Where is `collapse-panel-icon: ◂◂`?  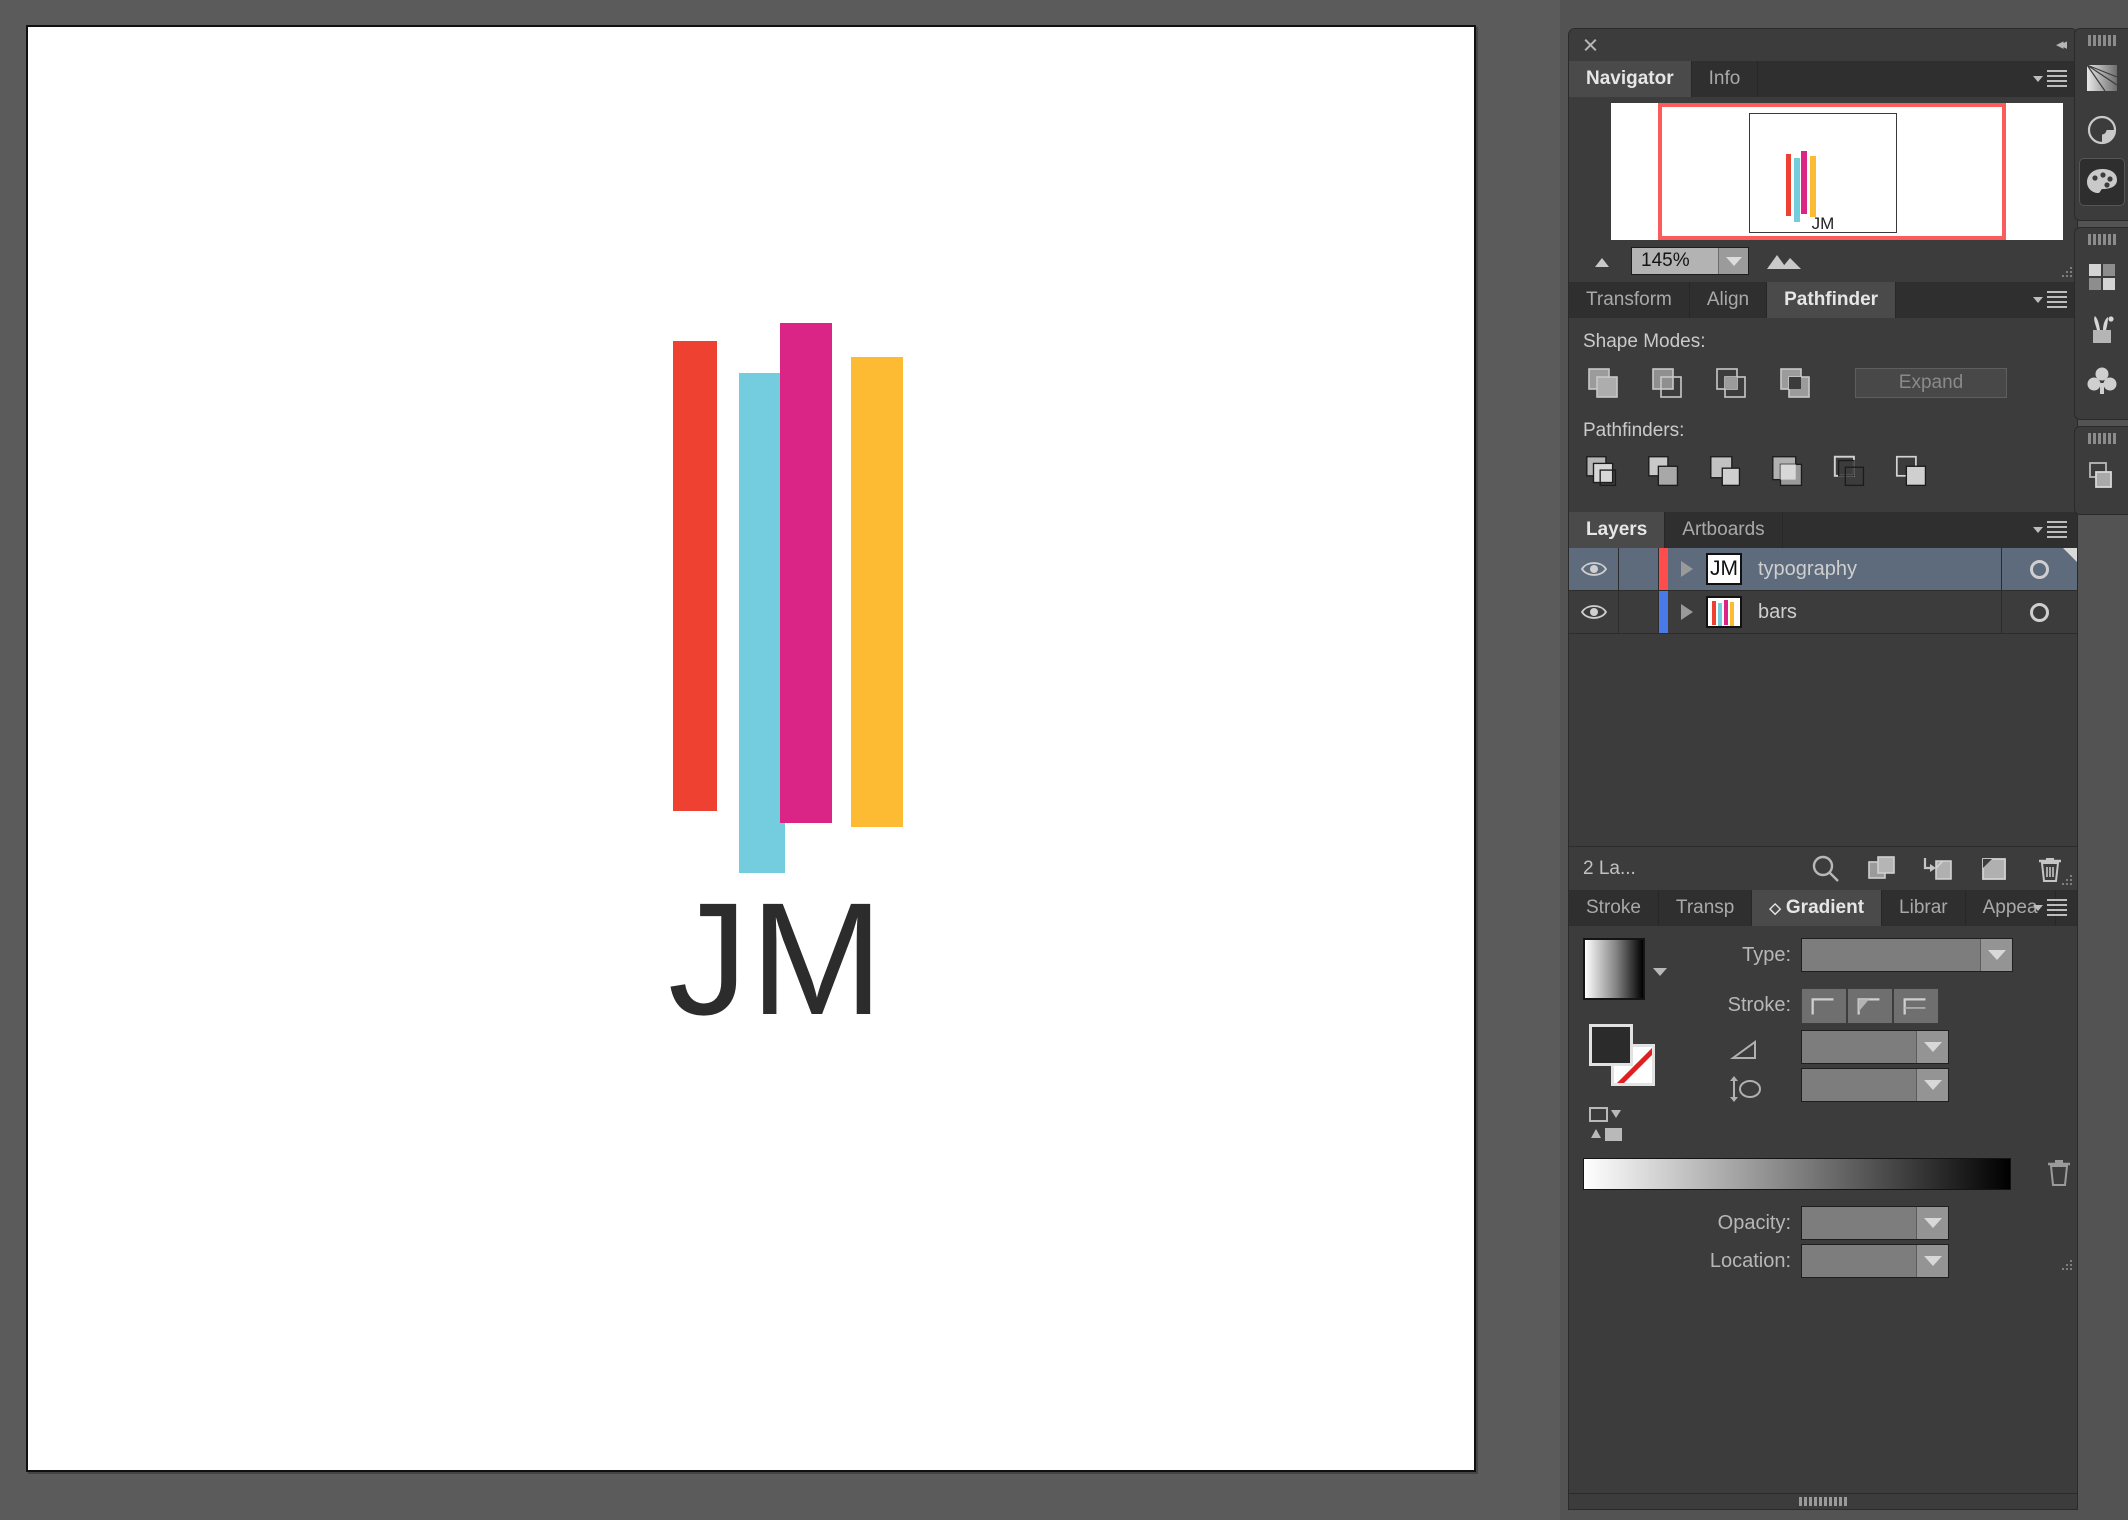
collapse-panel-icon: ◂◂ is located at coordinates (2061, 44).